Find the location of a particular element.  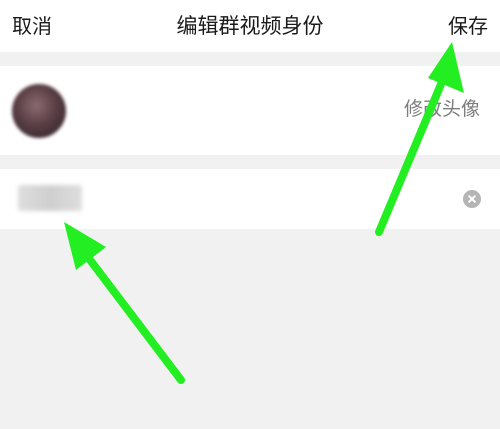

avatar is located at coordinates (39, 111).